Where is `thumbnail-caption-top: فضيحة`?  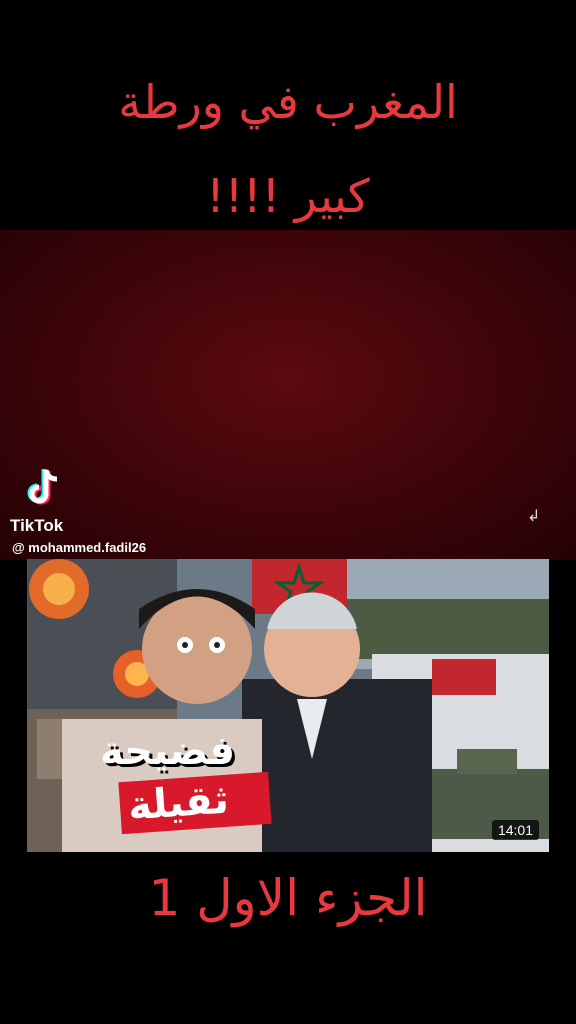 thumbnail-caption-top: فضيحة is located at coordinates (168, 751).